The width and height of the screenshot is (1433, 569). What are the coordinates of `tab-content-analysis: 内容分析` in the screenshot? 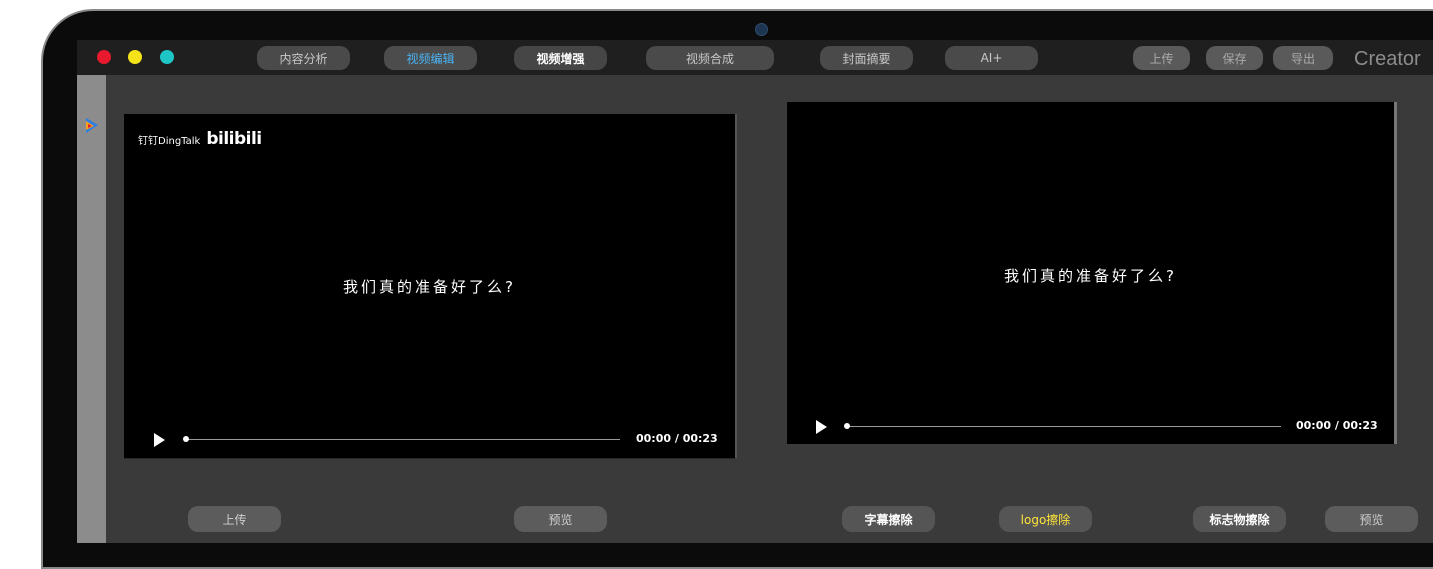 It's located at (303, 58).